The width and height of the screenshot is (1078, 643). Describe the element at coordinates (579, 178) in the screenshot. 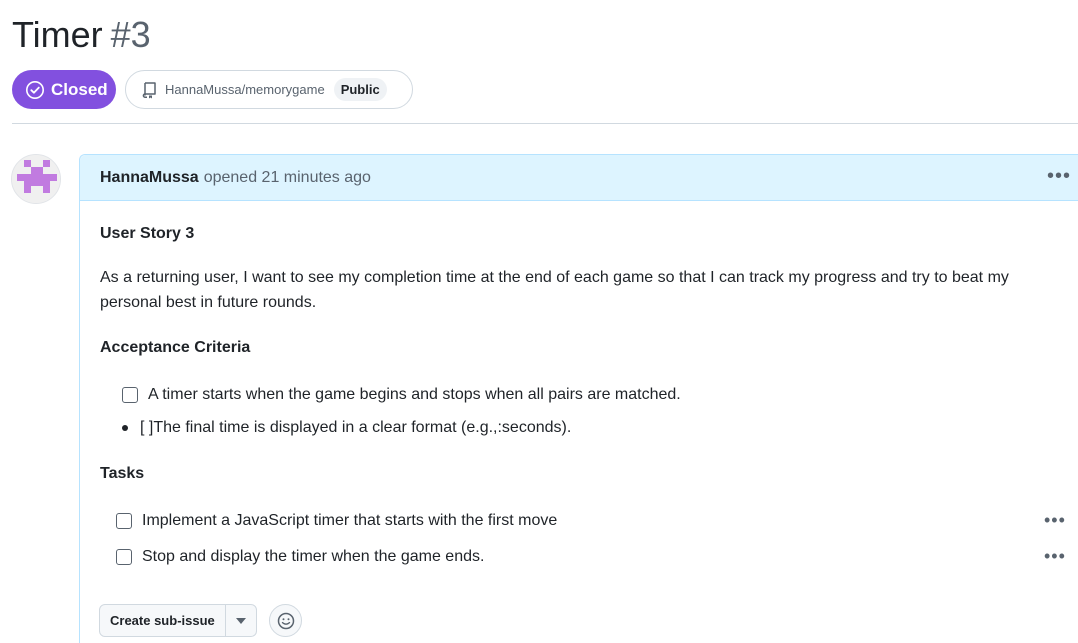

I see `comment-header: HannaMussa opened 21 minutes ago` at that location.